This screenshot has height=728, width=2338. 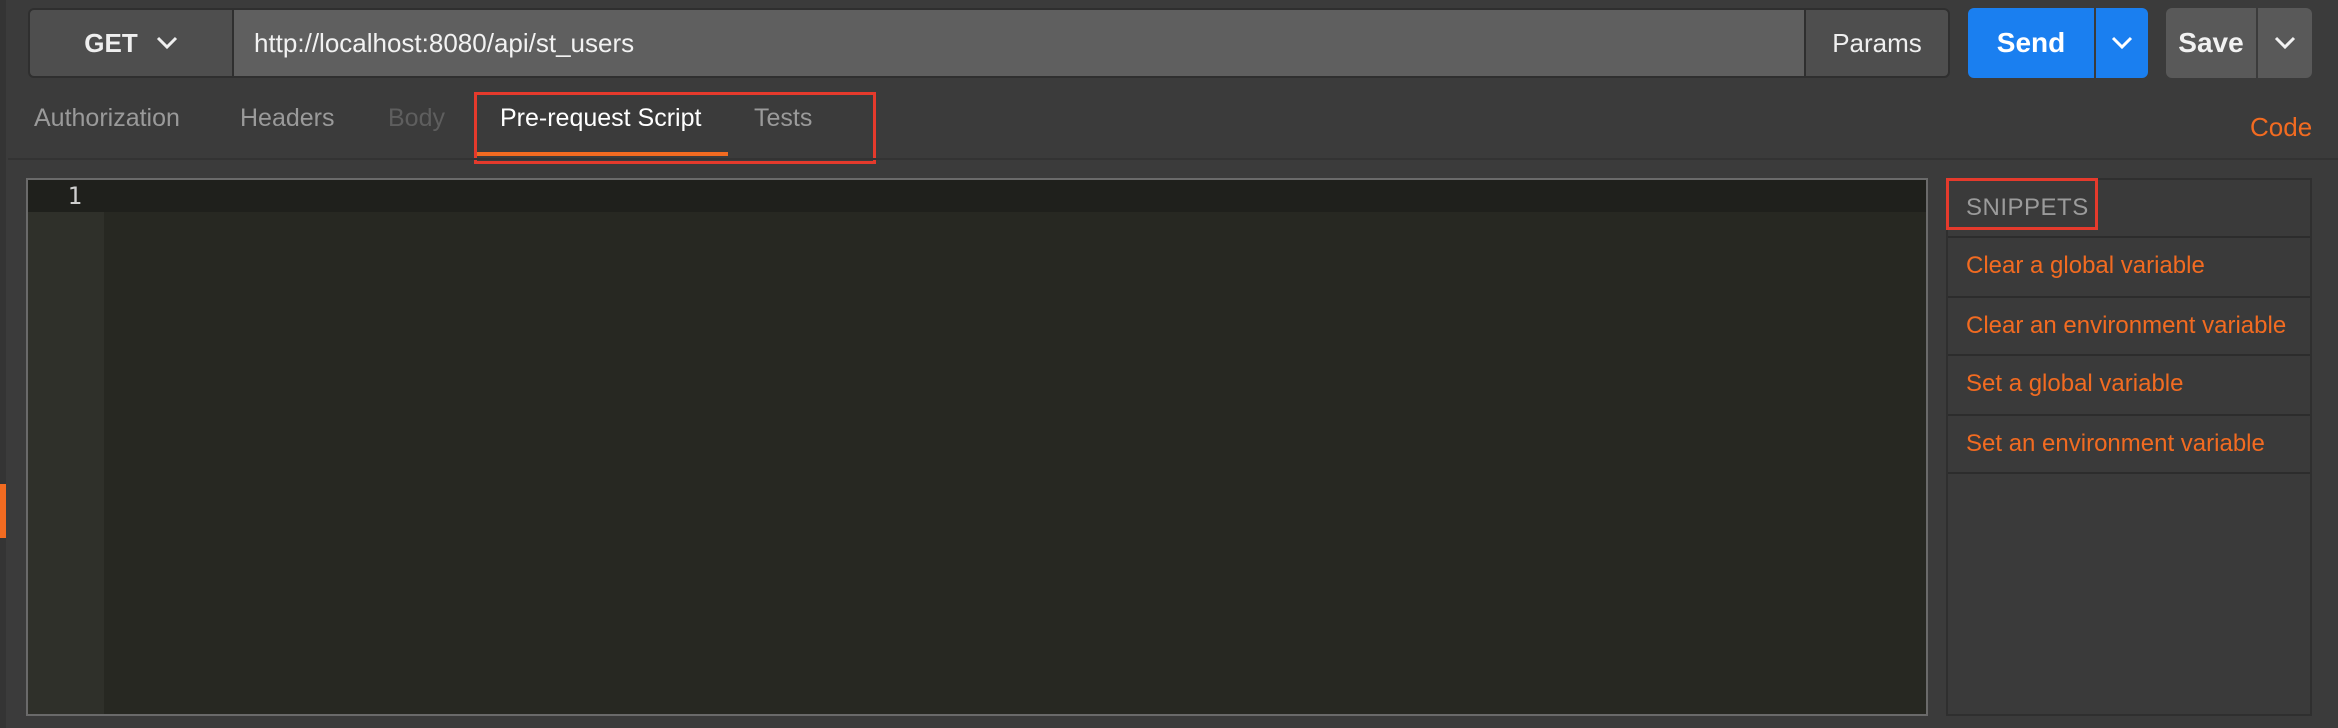 I want to click on method-select: GET, so click(x=131, y=43).